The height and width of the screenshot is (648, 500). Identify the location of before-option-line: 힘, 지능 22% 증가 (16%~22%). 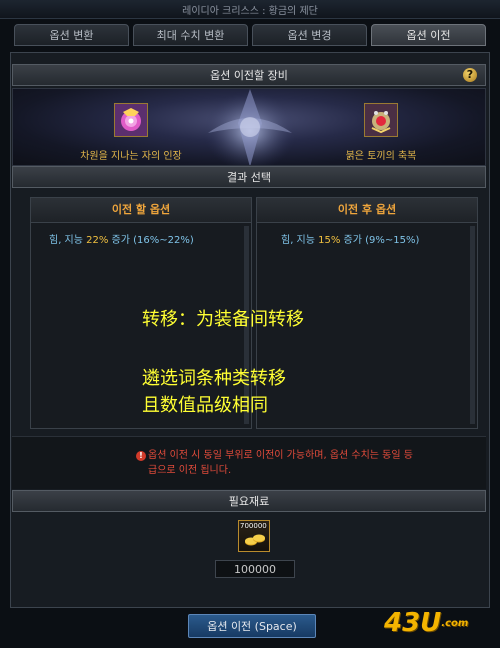
(150, 238).